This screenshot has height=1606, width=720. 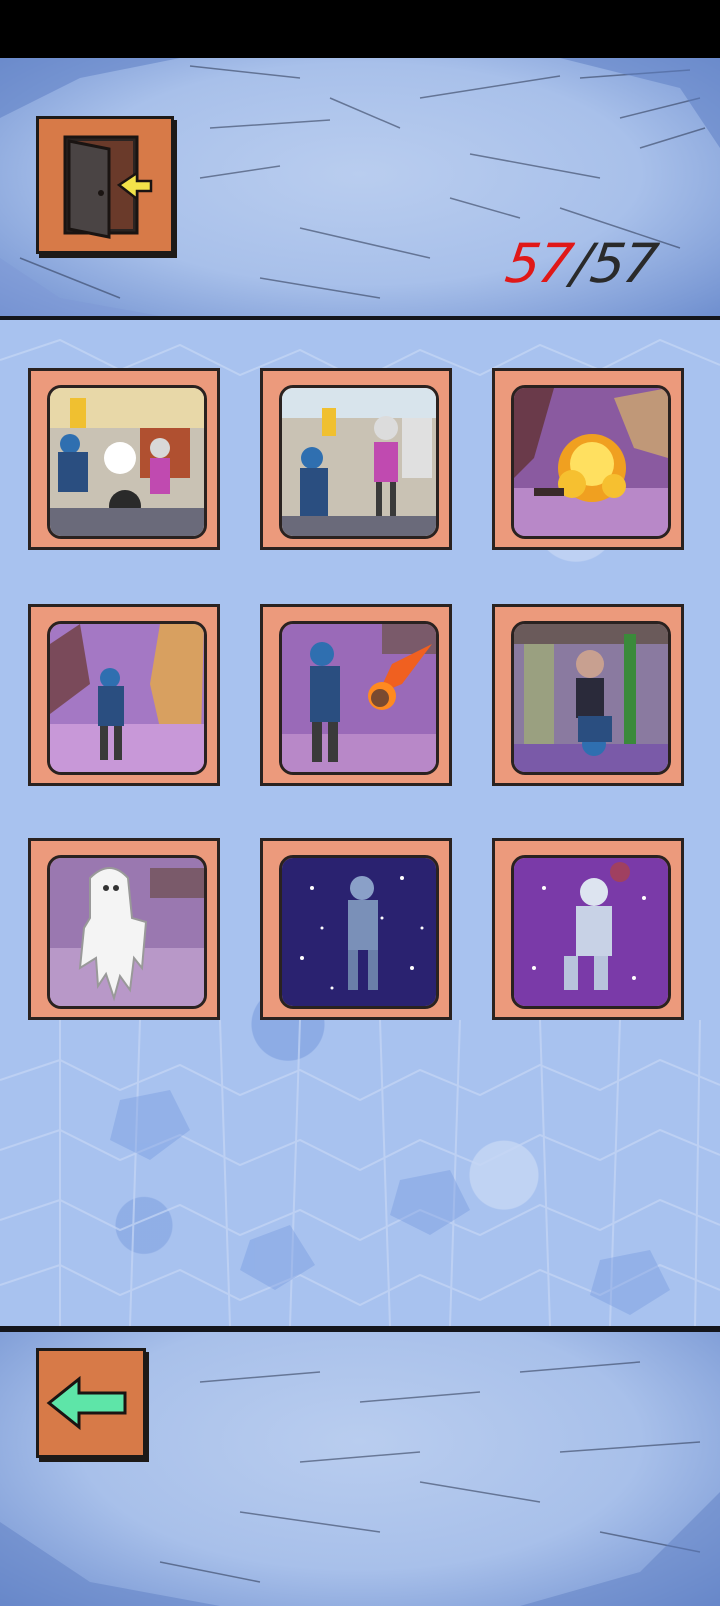 I want to click on comic-panel-shop-standoff, so click(x=359, y=462).